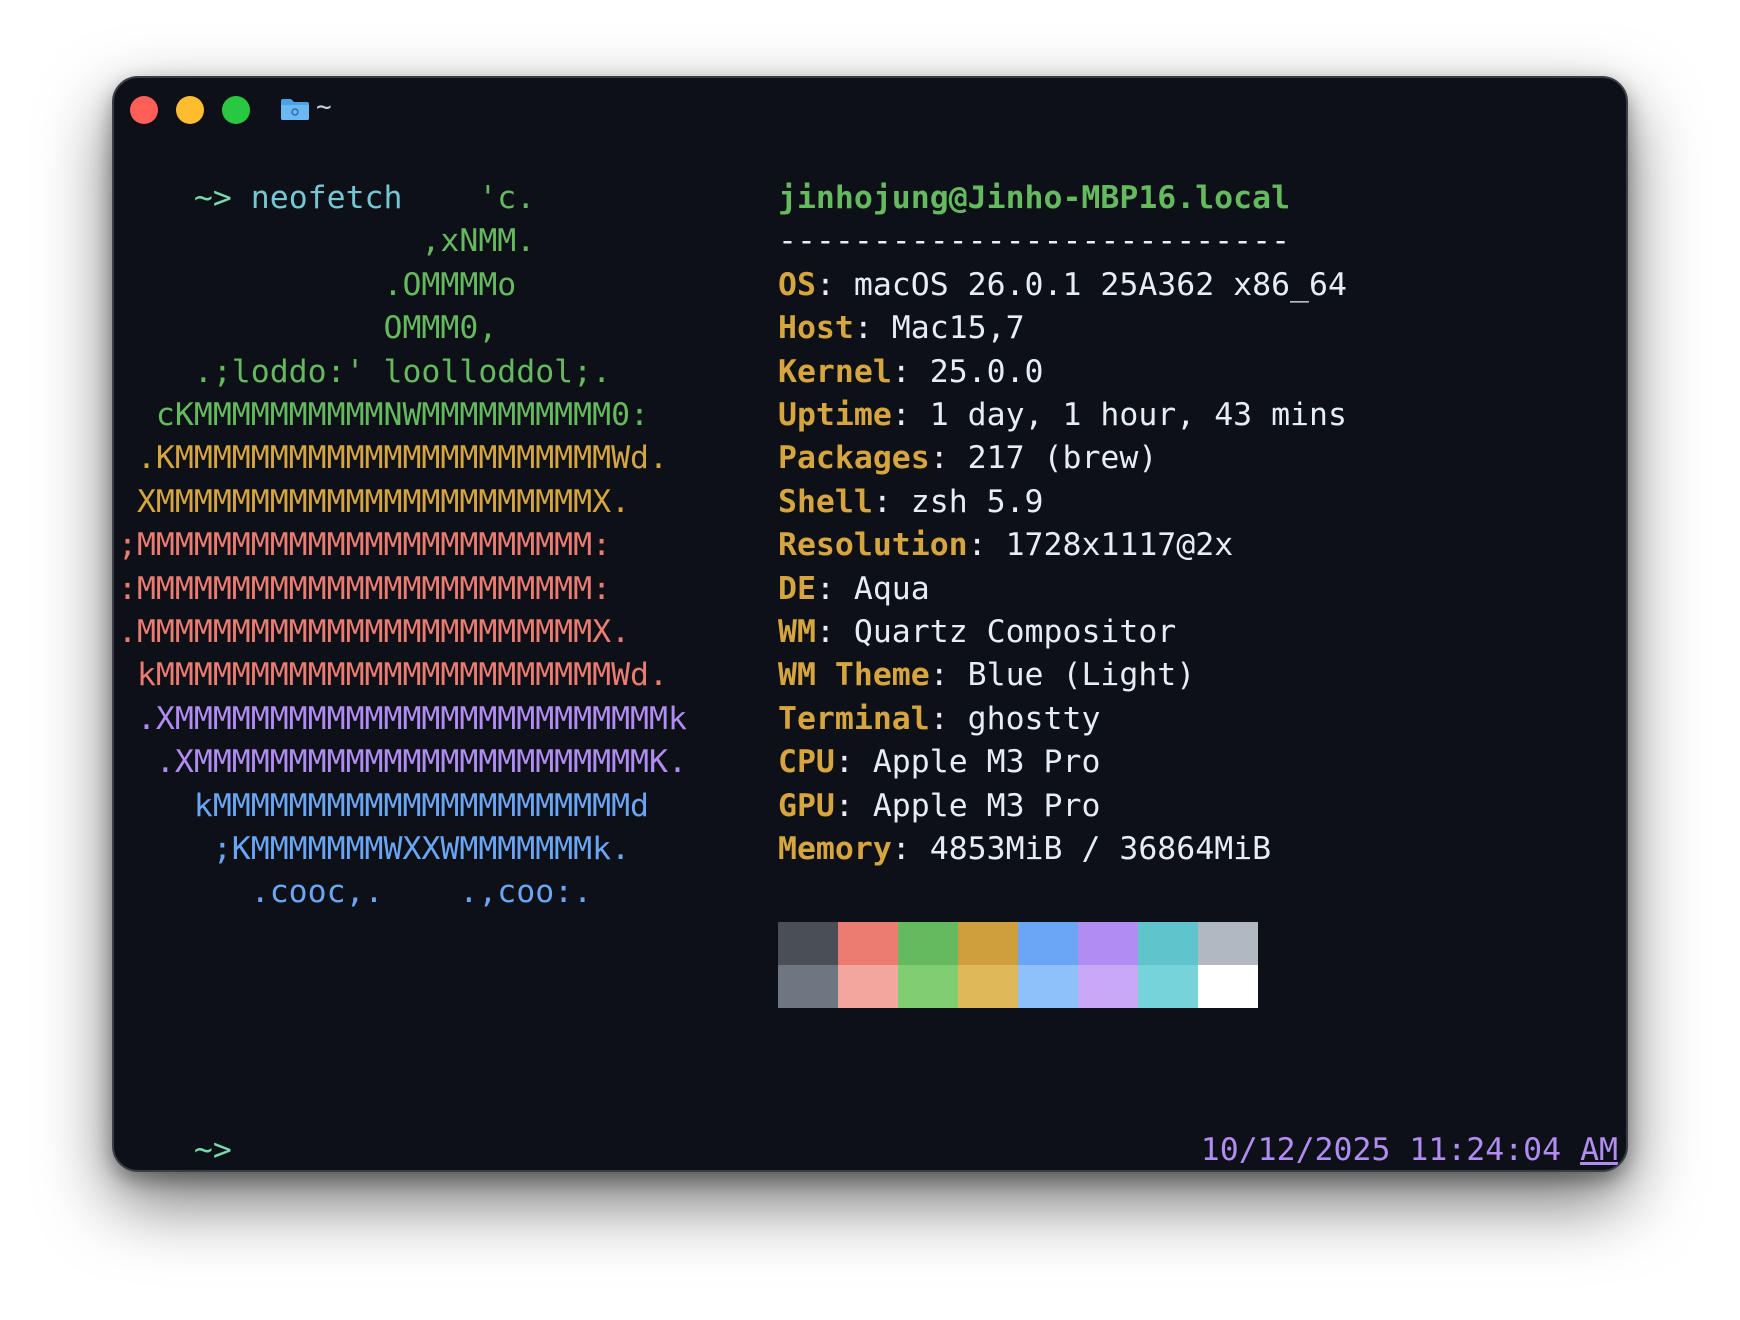  What do you see at coordinates (854, 675) in the screenshot?
I see `info-key: WM Theme` at bounding box center [854, 675].